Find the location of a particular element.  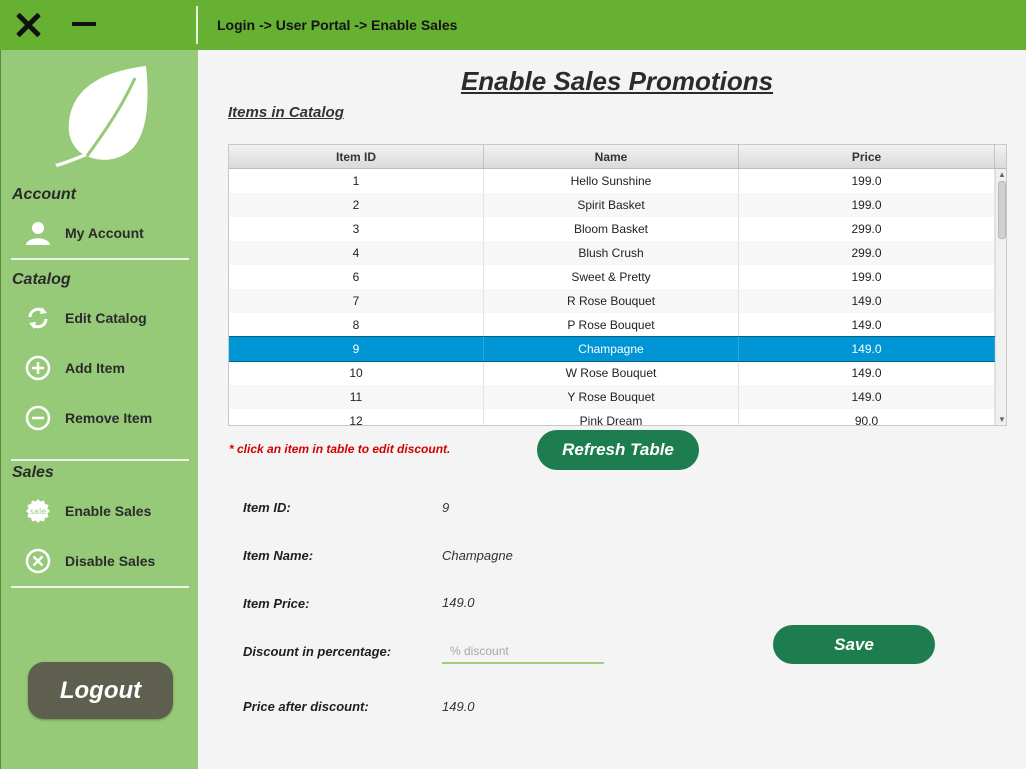

item-id-label: Item ID: is located at coordinates (267, 507).